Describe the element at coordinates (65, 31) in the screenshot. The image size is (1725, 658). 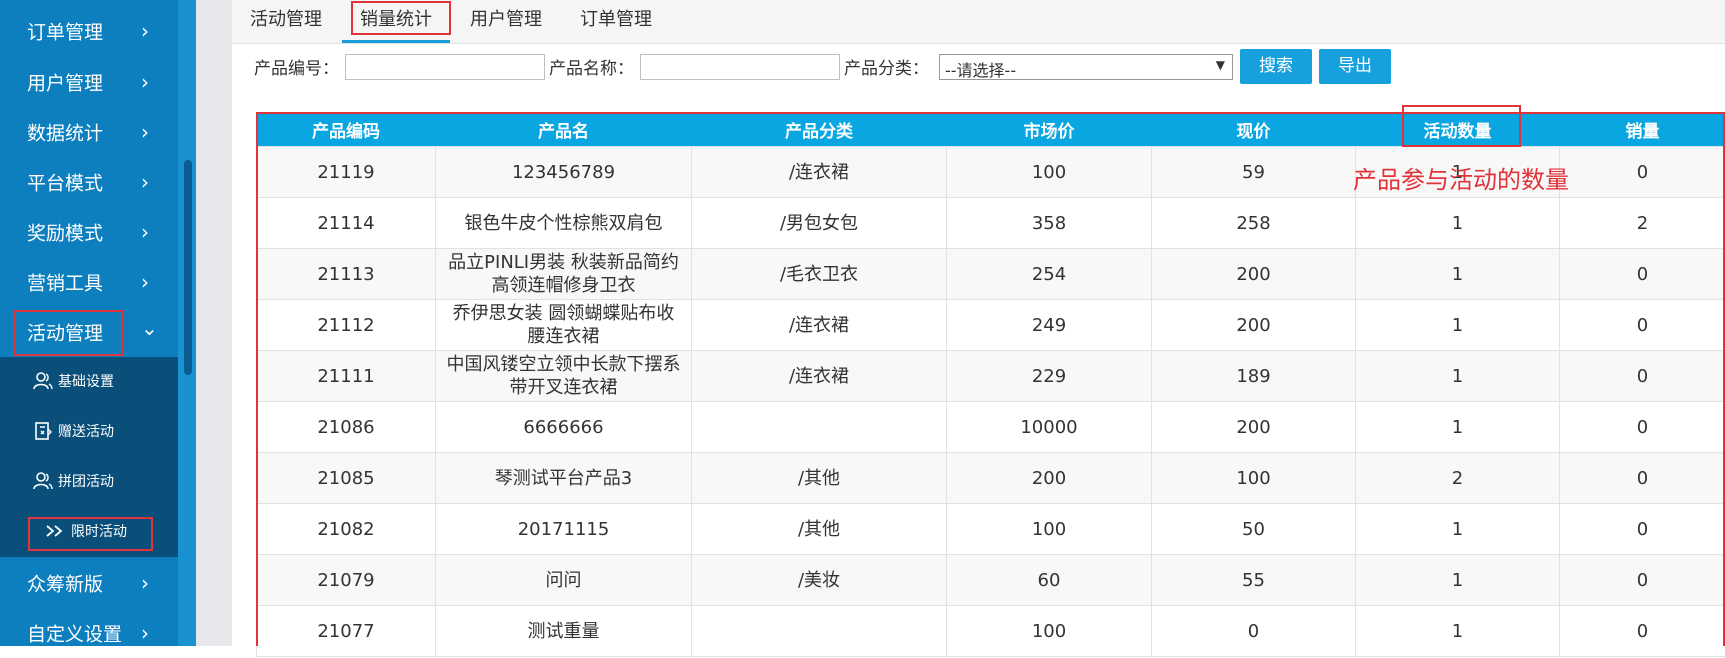
I see `sidebar-item-label: 订单管理` at that location.